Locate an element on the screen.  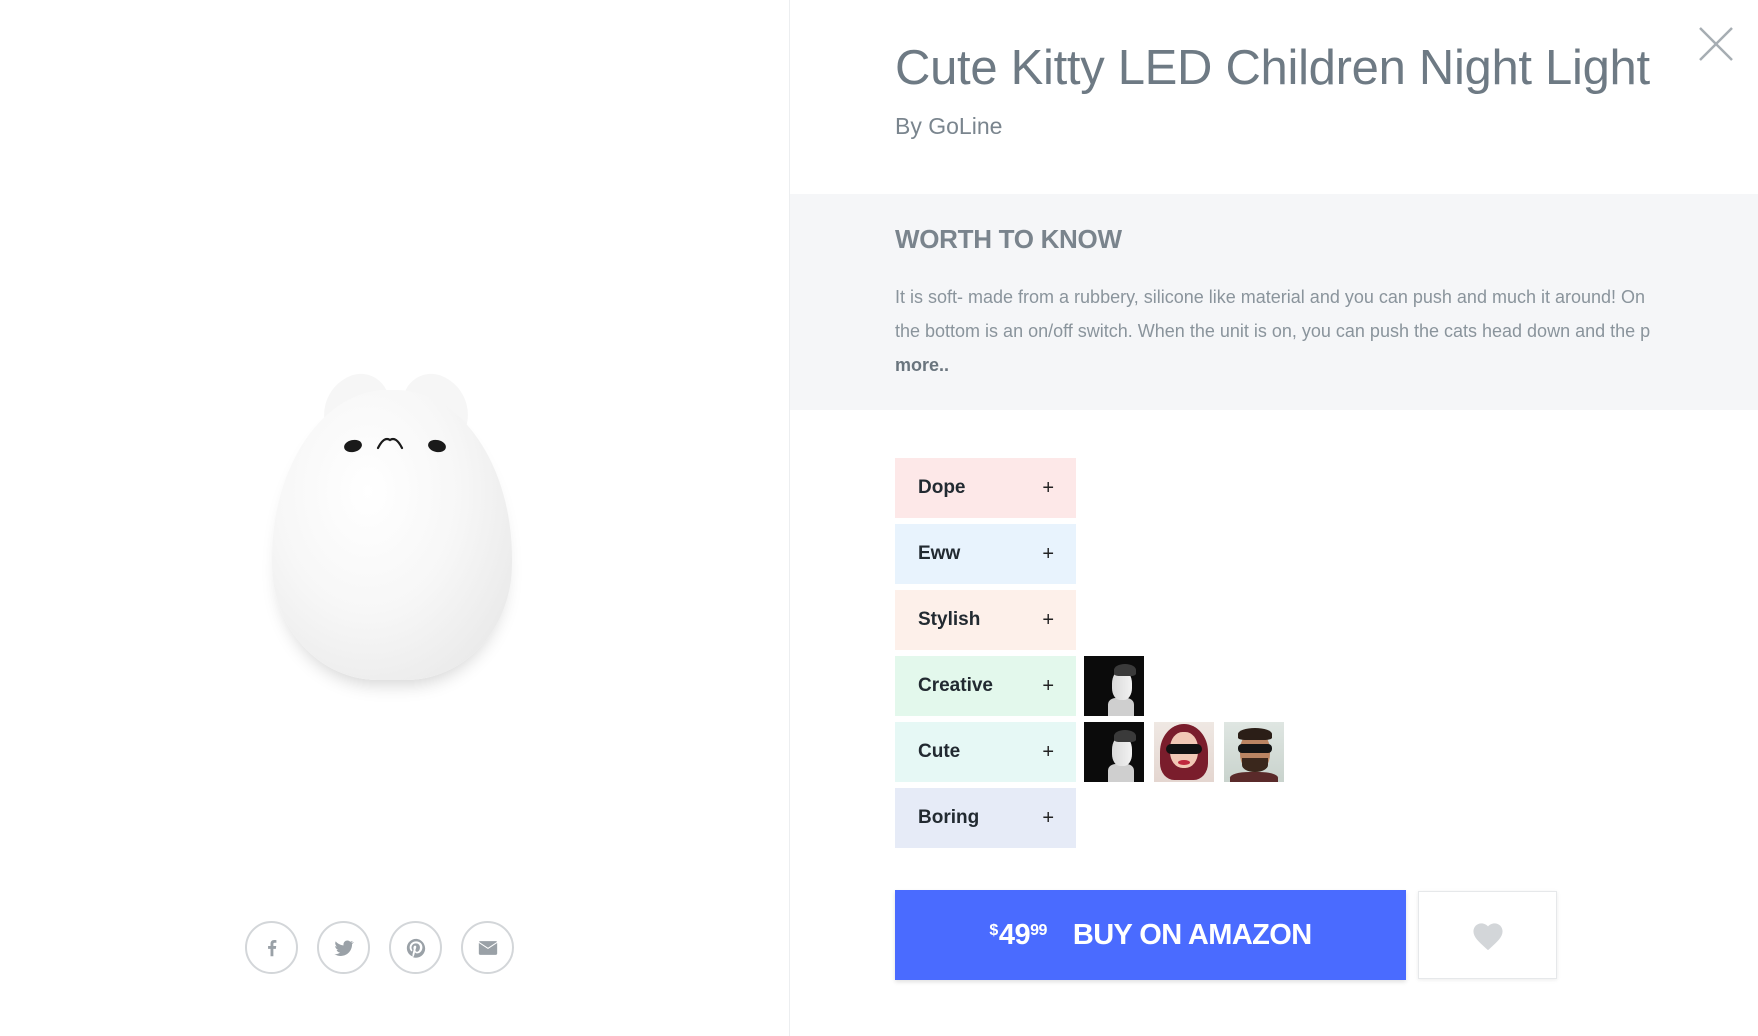
tag-label: Creative is located at coordinates (955, 685).